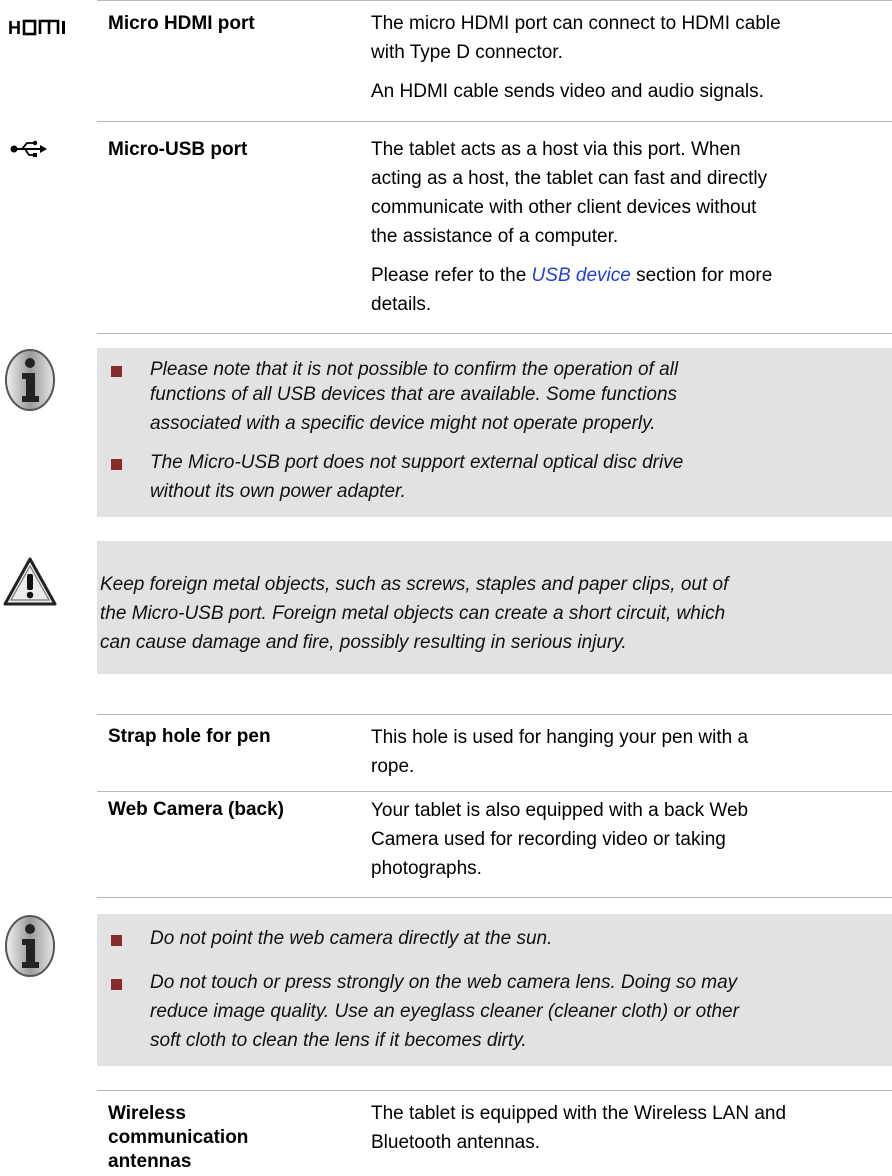 This screenshot has width=892, height=1176. I want to click on usb-icon, so click(29, 151).